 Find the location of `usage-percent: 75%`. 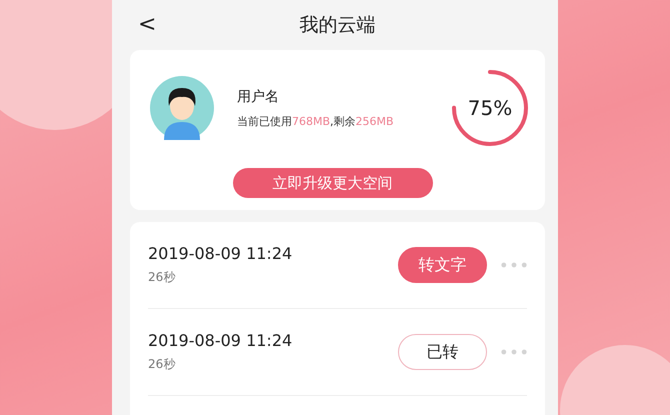

usage-percent: 75% is located at coordinates (490, 108).